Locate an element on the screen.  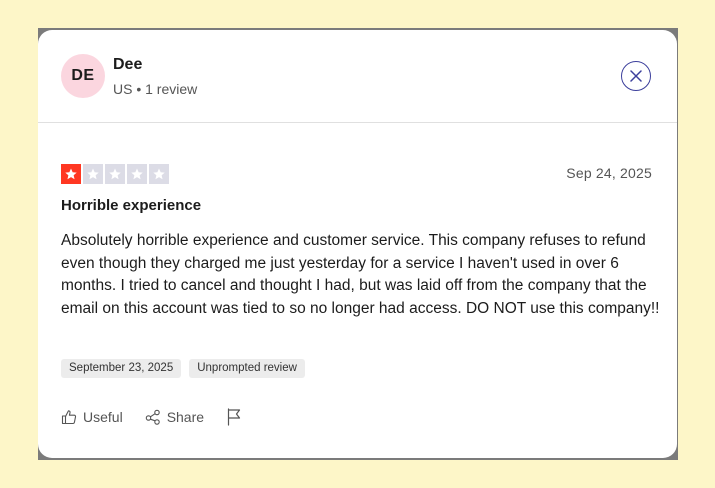
share-button: Share is located at coordinates (174, 417).